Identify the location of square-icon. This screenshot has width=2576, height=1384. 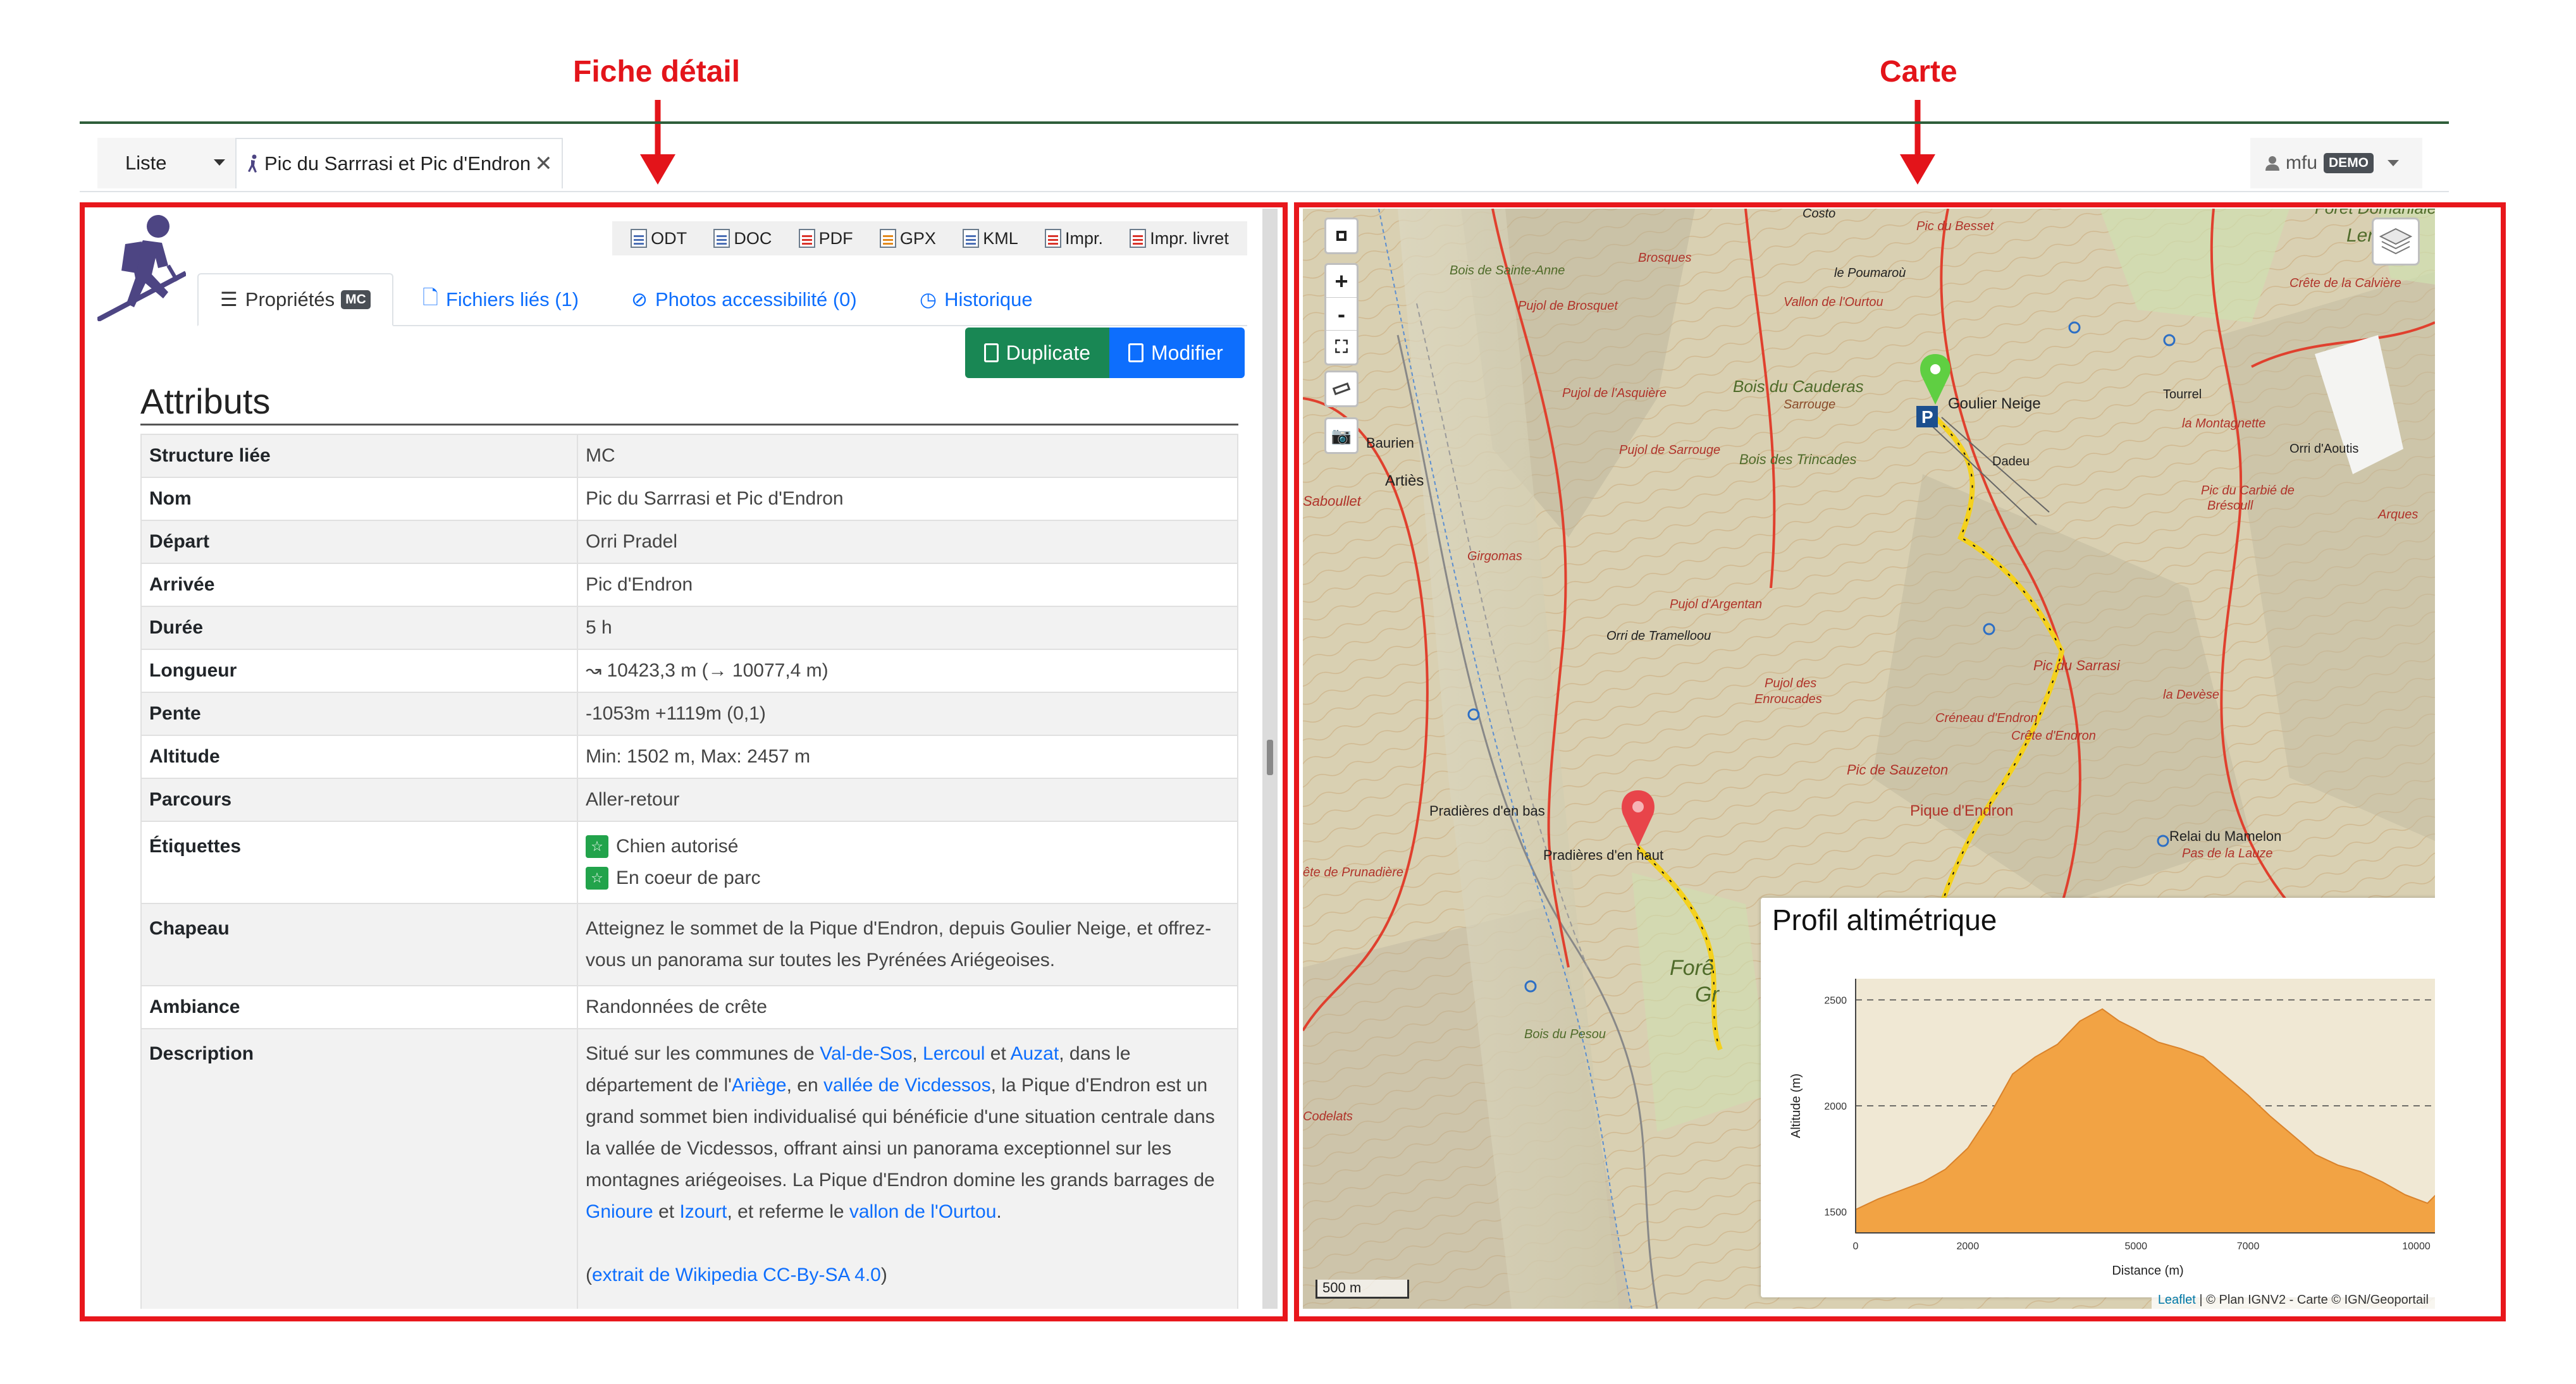
(1341, 236).